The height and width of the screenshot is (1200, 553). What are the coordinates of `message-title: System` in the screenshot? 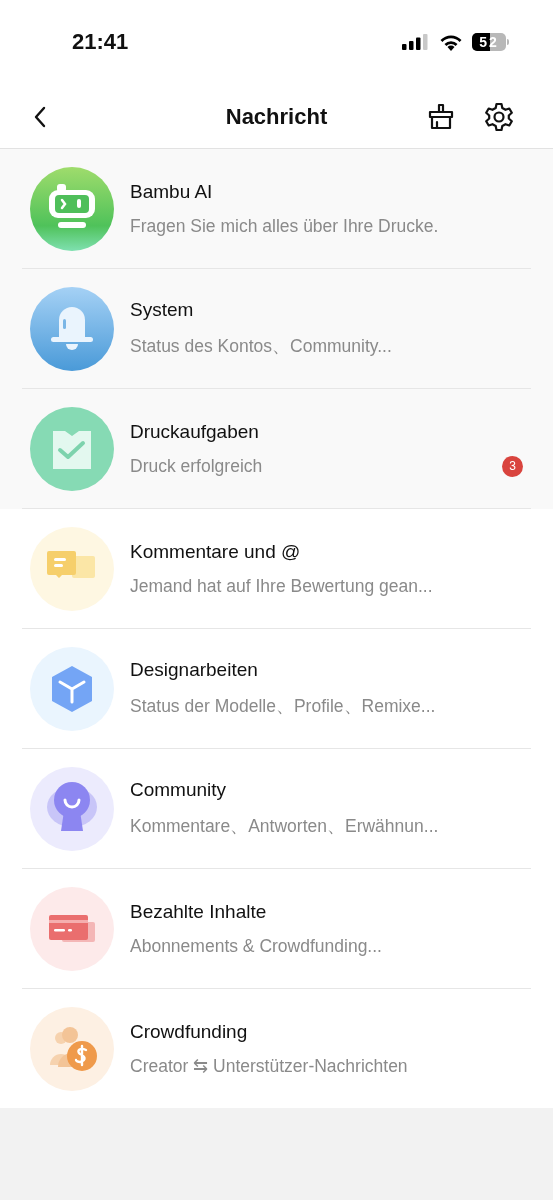 It's located at (162, 310).